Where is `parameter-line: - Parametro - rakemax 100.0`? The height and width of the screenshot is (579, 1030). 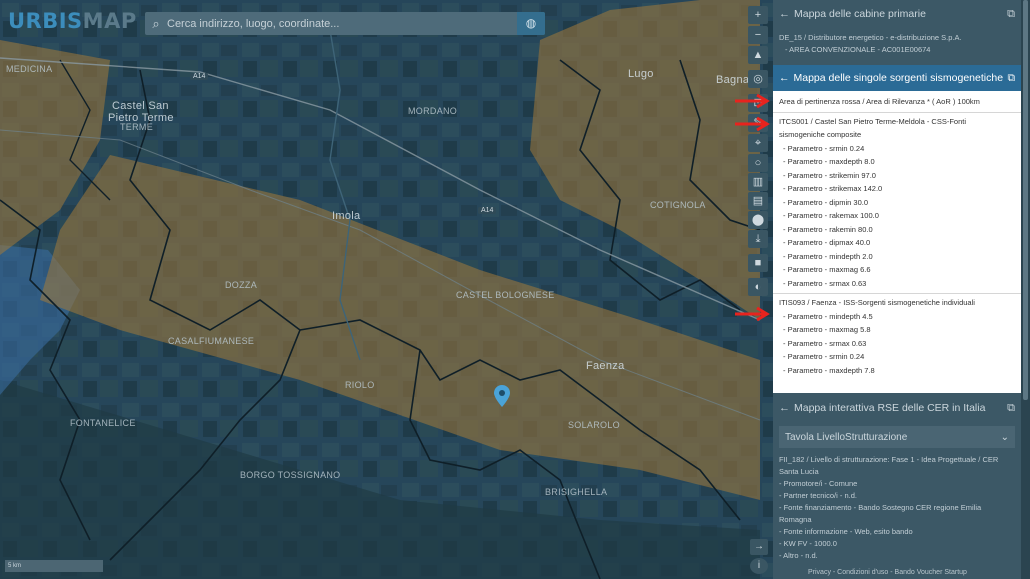
parameter-line: - Parametro - rakemax 100.0 is located at coordinates (831, 215).